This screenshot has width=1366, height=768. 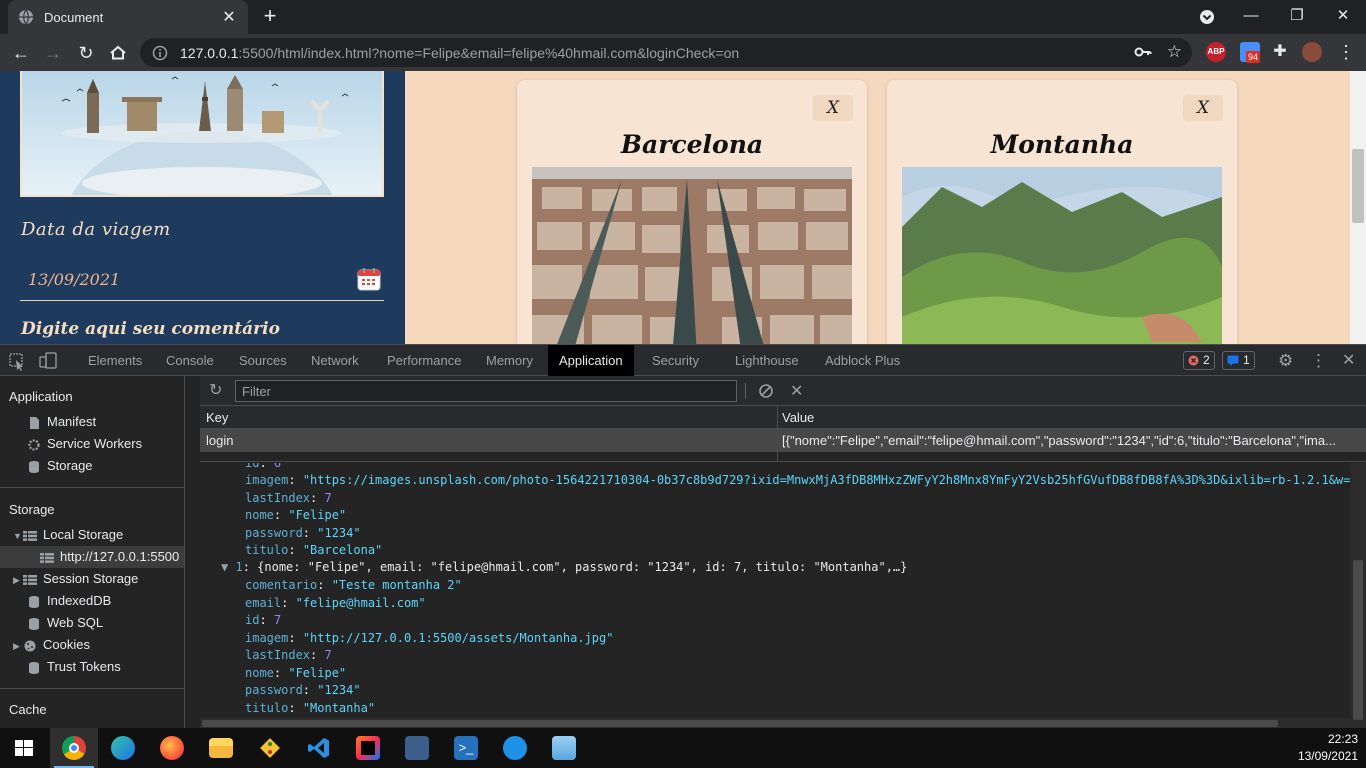 What do you see at coordinates (24, 748) in the screenshot?
I see `start-button` at bounding box center [24, 748].